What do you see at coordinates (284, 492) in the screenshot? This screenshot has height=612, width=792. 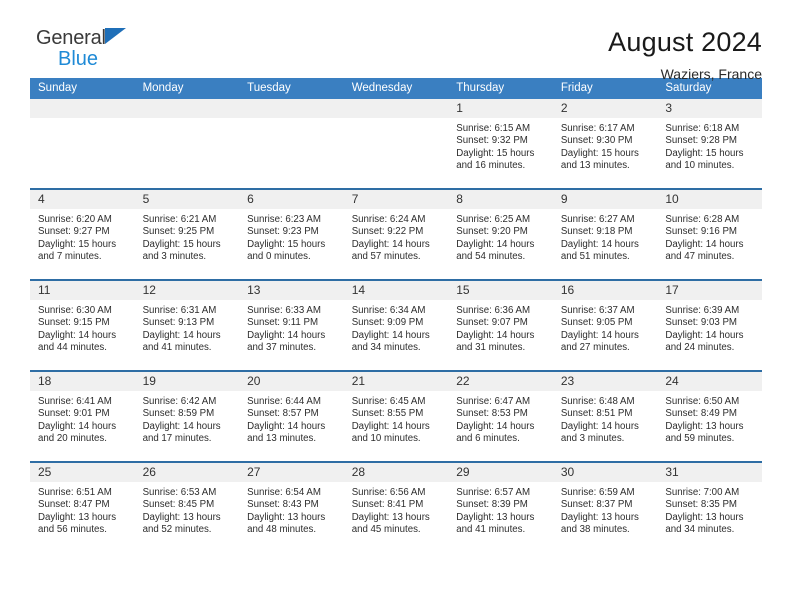 I see `sunrise-text: Sunrise: 6:54 AM` at bounding box center [284, 492].